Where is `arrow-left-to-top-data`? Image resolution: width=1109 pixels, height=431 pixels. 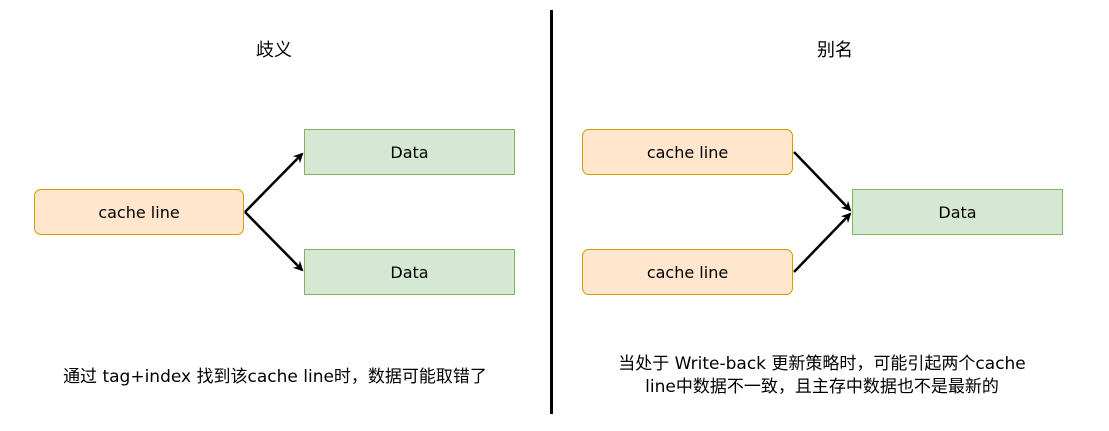
arrow-left-to-top-data is located at coordinates (274, 182).